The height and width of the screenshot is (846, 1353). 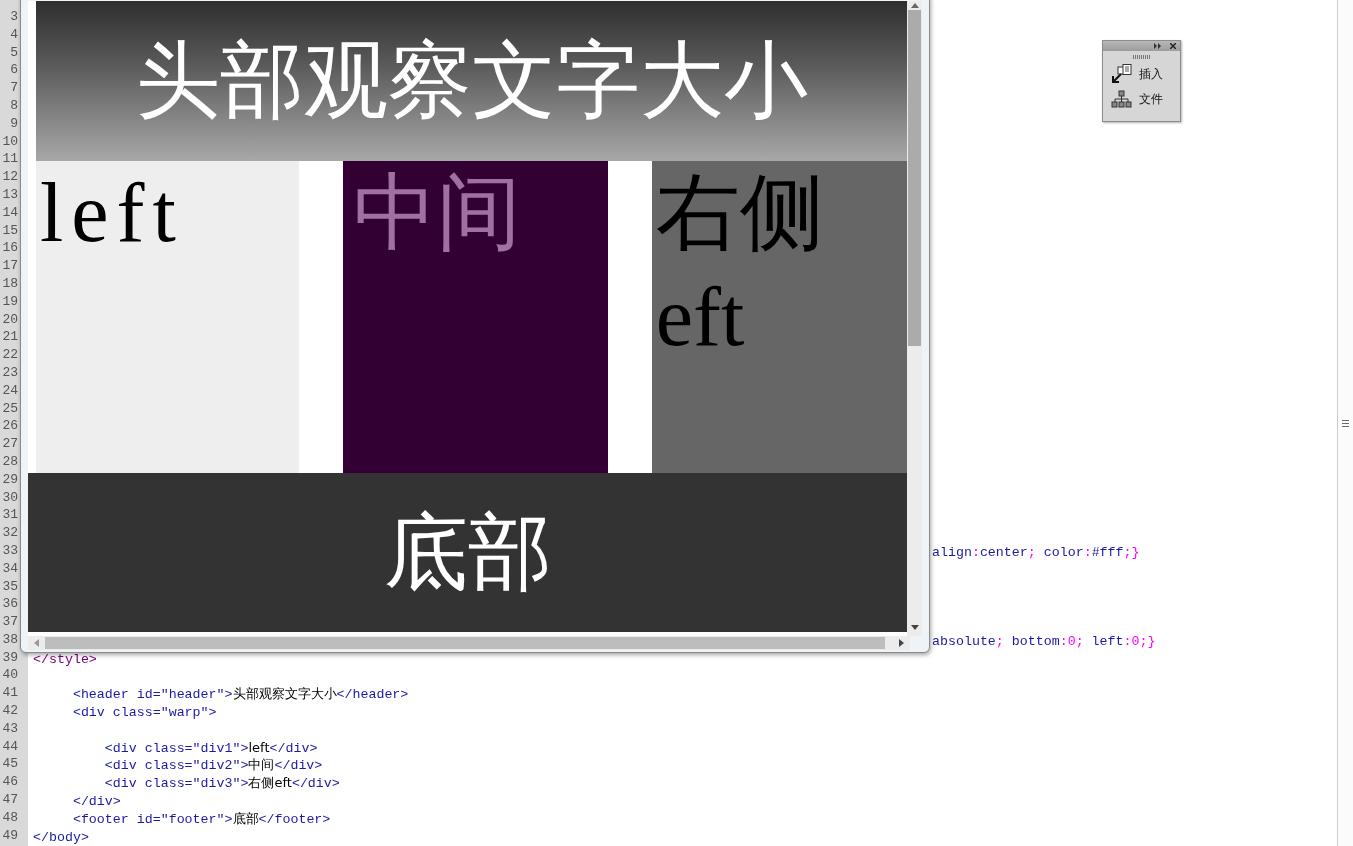 I want to click on column-panel: 右侧eft, so click(x=779, y=317).